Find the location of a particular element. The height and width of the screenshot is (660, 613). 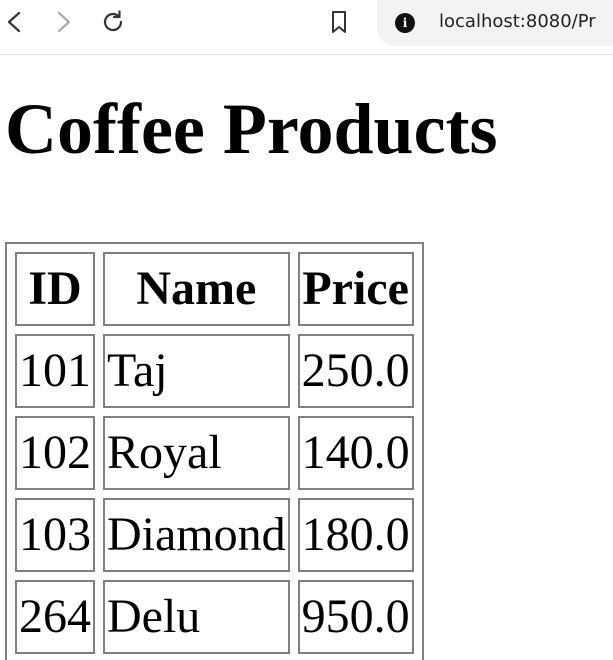

table-header-row: ID Name Price is located at coordinates (214, 289).